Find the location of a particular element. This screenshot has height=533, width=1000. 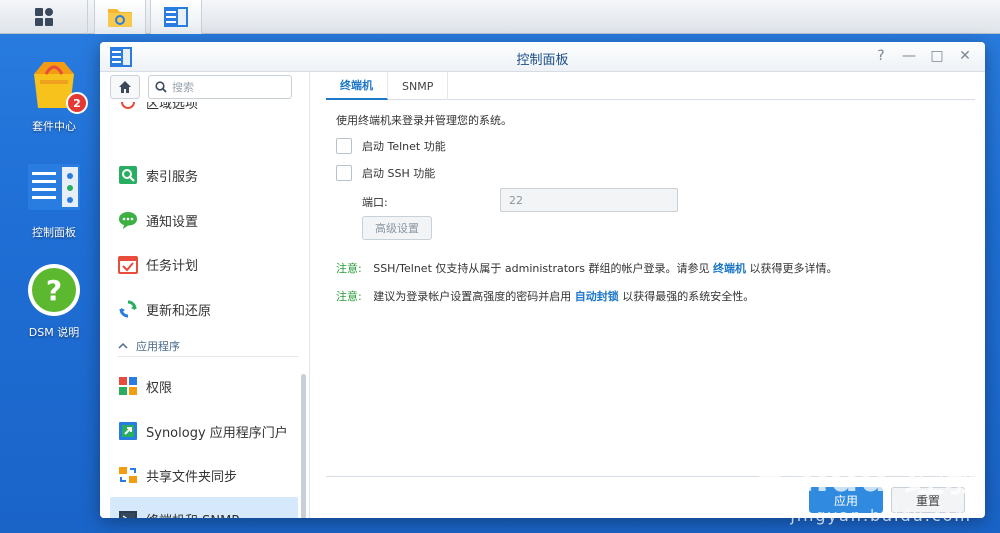

sidebar-item-task-scheduler: 任务计划 is located at coordinates (204, 264).